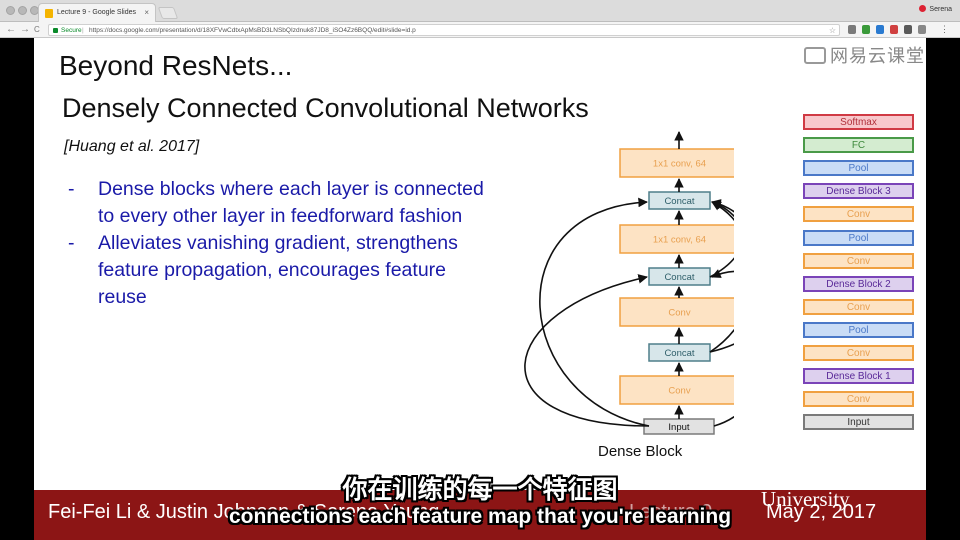 This screenshot has width=960, height=540. Describe the element at coordinates (480, 490) in the screenshot. I see `subtitle-chinese: 你在训练的每一个特征图` at that location.